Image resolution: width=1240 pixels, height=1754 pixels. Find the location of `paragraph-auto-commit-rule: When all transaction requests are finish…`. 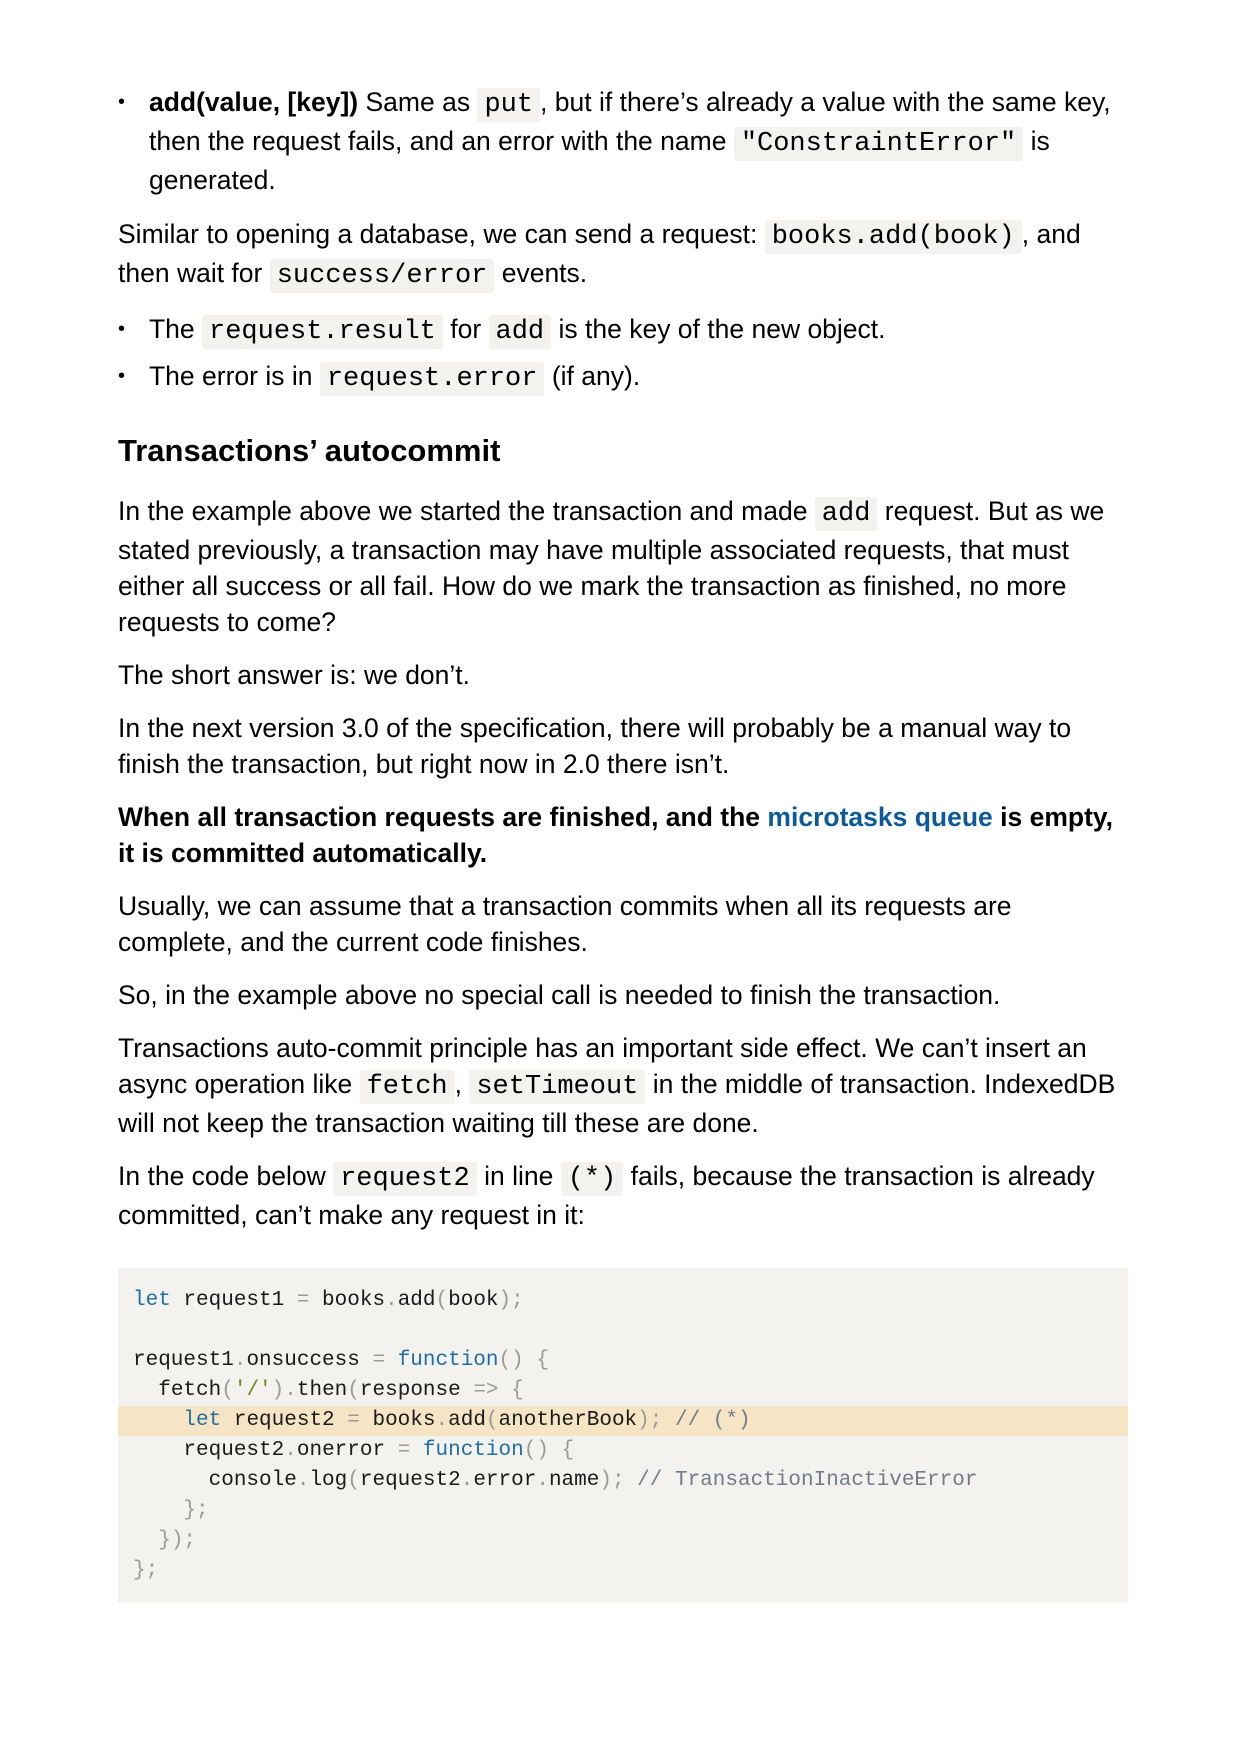

paragraph-auto-commit-rule: When all transaction requests are finish… is located at coordinates (623, 835).